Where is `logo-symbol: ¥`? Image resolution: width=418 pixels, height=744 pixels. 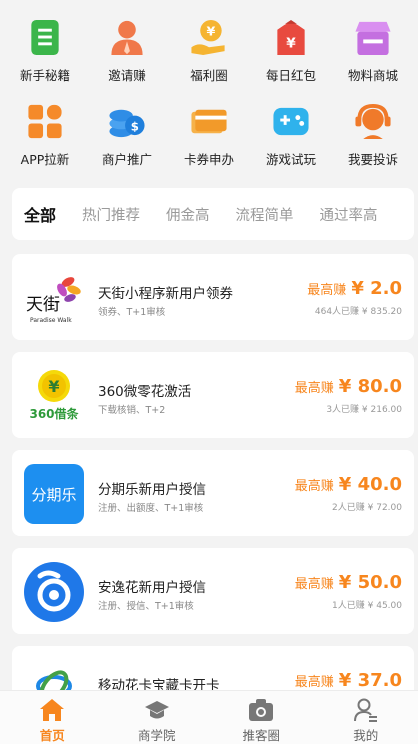
logo-symbol: ¥ is located at coordinates (53, 386).